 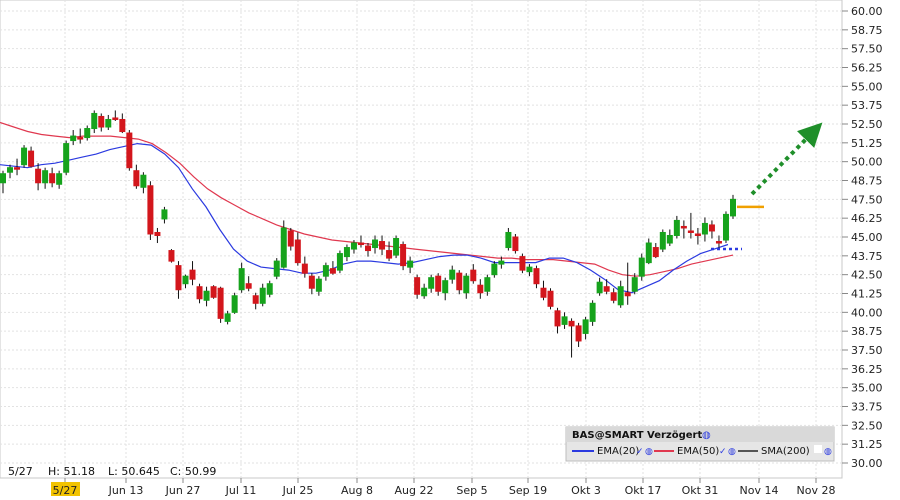 I want to click on x-tick-label: Okt 3, so click(x=586, y=490).